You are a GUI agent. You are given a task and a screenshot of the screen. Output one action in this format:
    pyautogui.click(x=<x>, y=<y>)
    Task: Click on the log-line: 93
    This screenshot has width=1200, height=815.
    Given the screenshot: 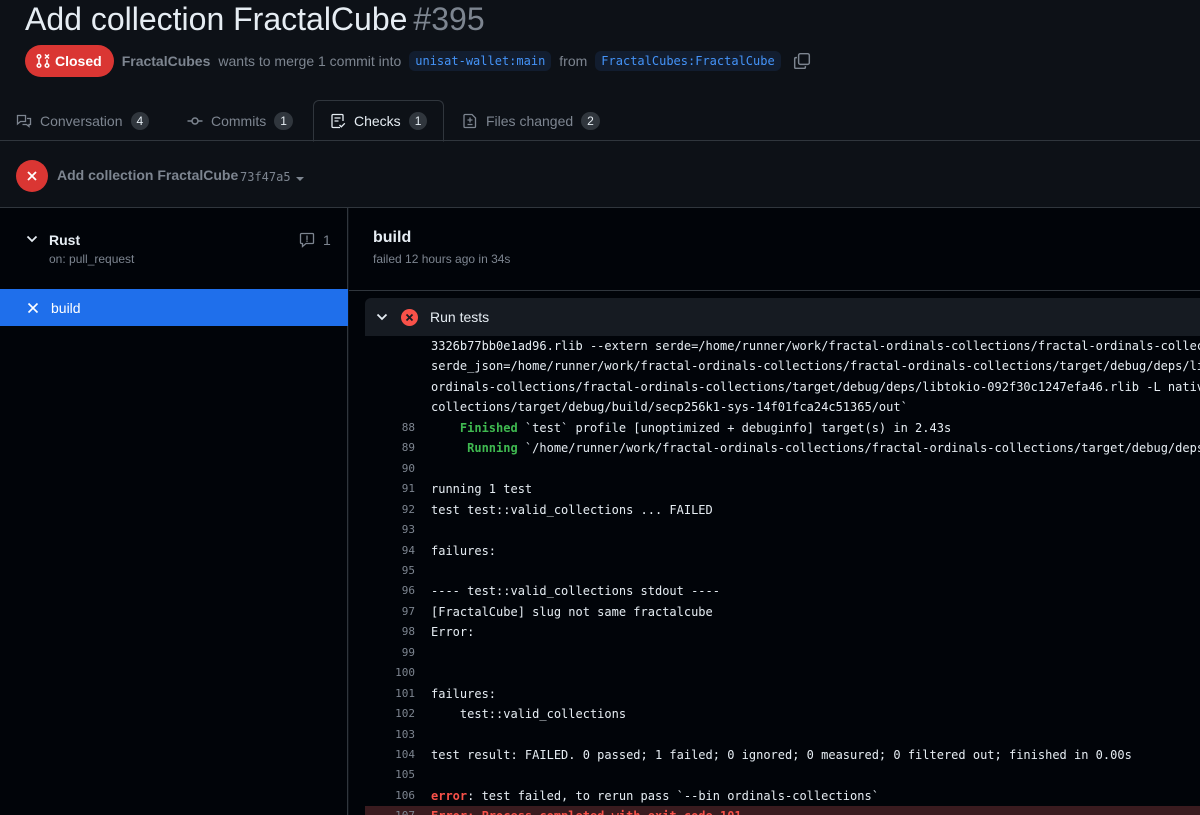 What is the action you would take?
    pyautogui.click(x=774, y=530)
    